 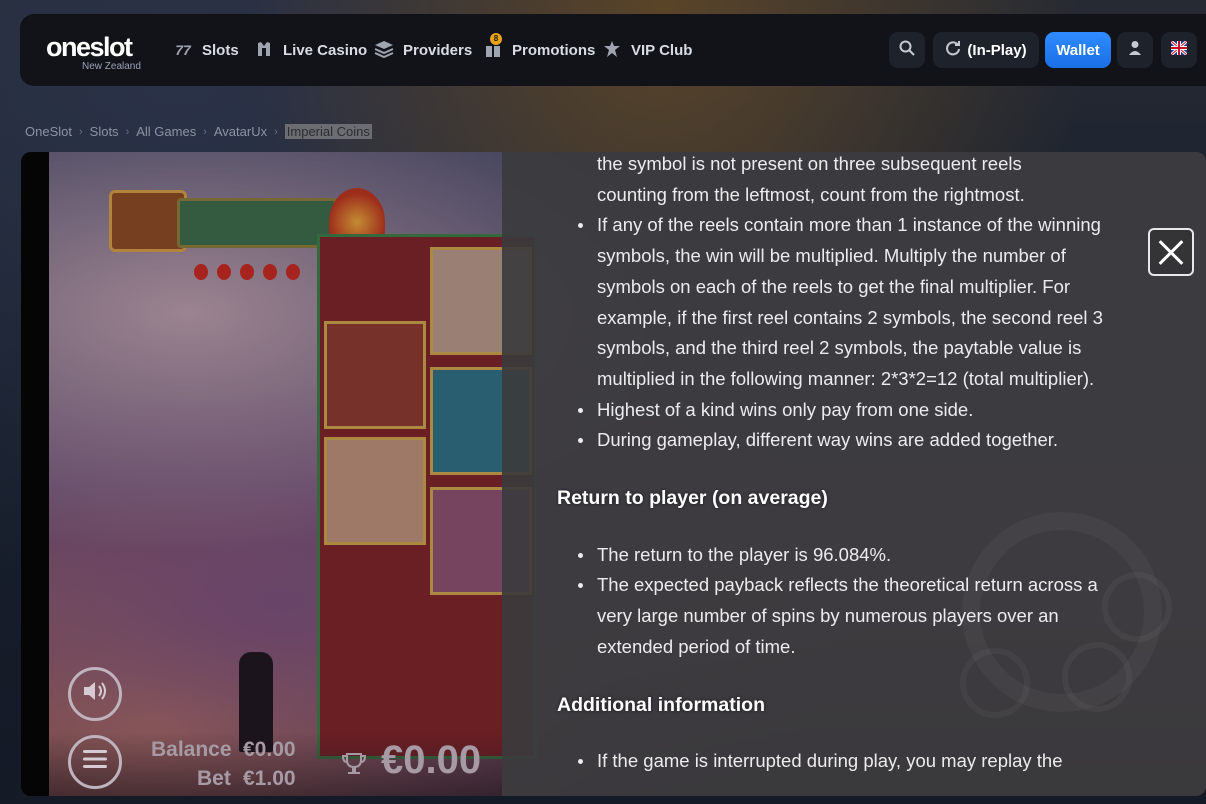 I want to click on breadcrumb-current-game: Imperial Coins, so click(x=328, y=131).